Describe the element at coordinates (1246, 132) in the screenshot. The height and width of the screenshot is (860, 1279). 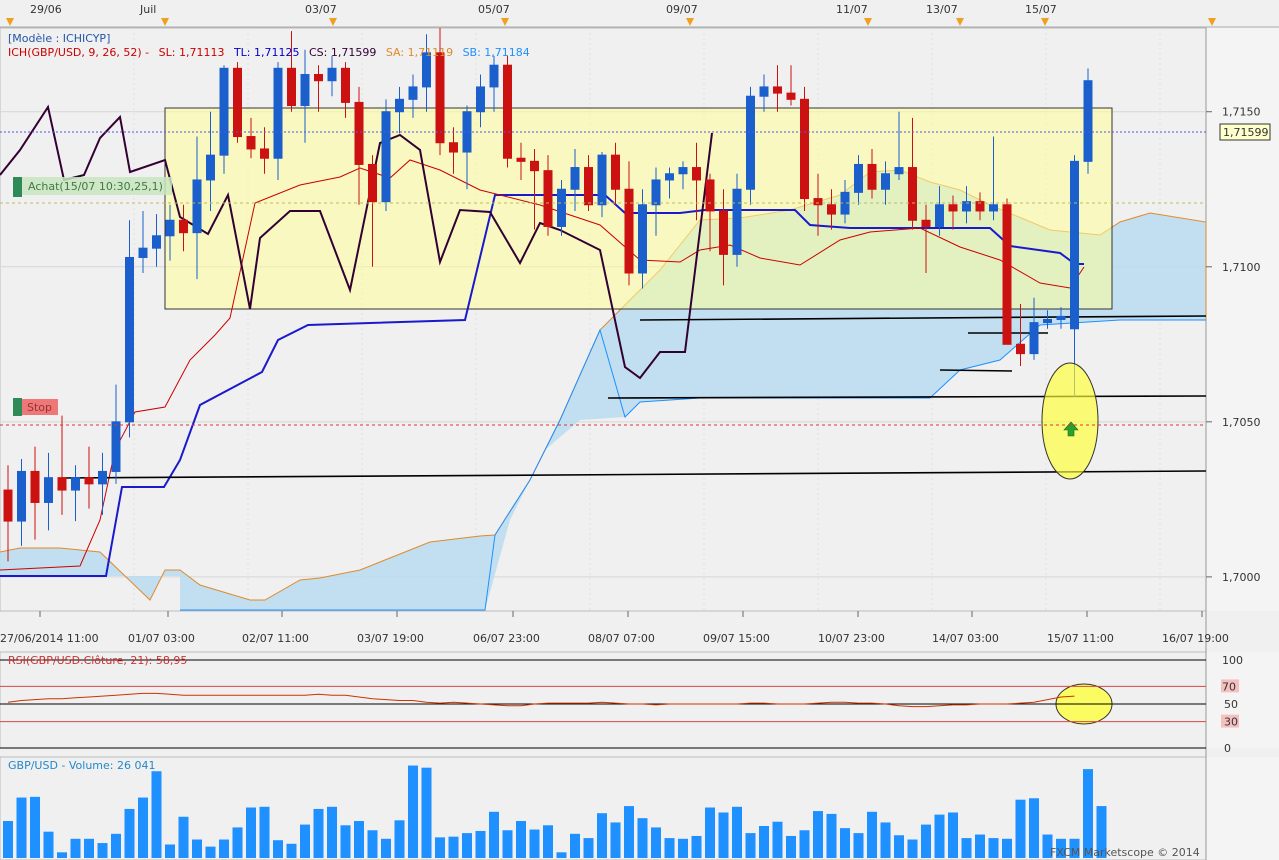
I see `current-price-label: 1,71599` at that location.